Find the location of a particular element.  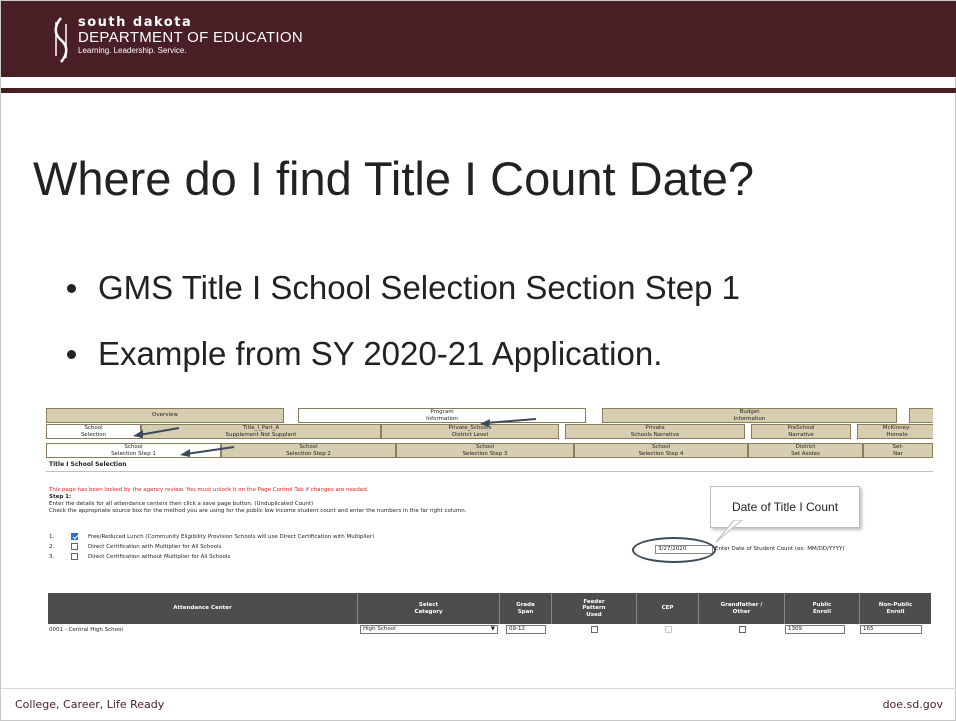

tab-label: School Selection is located at coordinates (93, 431).